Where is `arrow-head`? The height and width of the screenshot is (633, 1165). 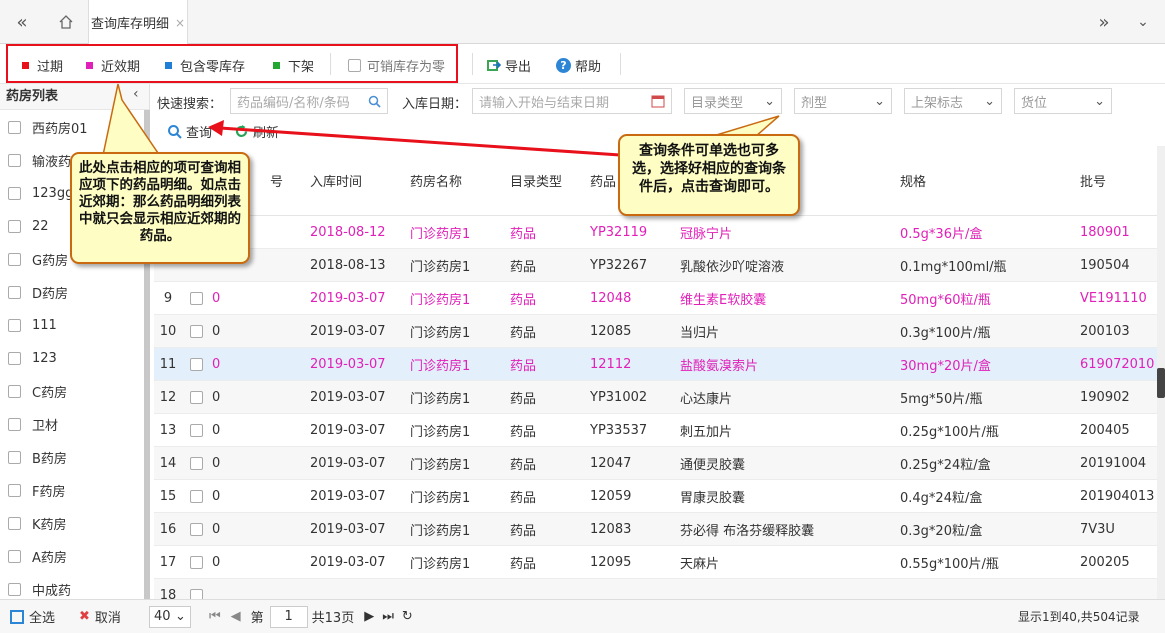
arrow-head is located at coordinates (216, 128).